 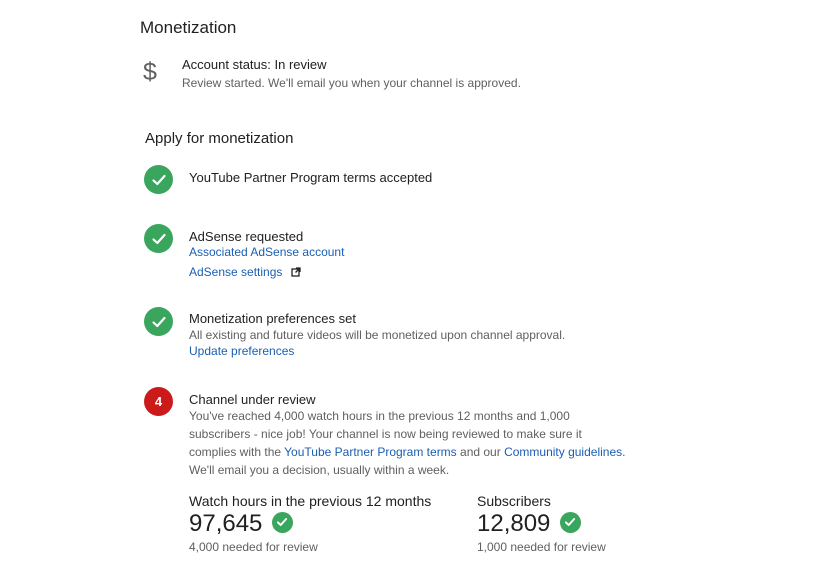 What do you see at coordinates (282, 522) in the screenshot?
I see `watch-hours-check-icon` at bounding box center [282, 522].